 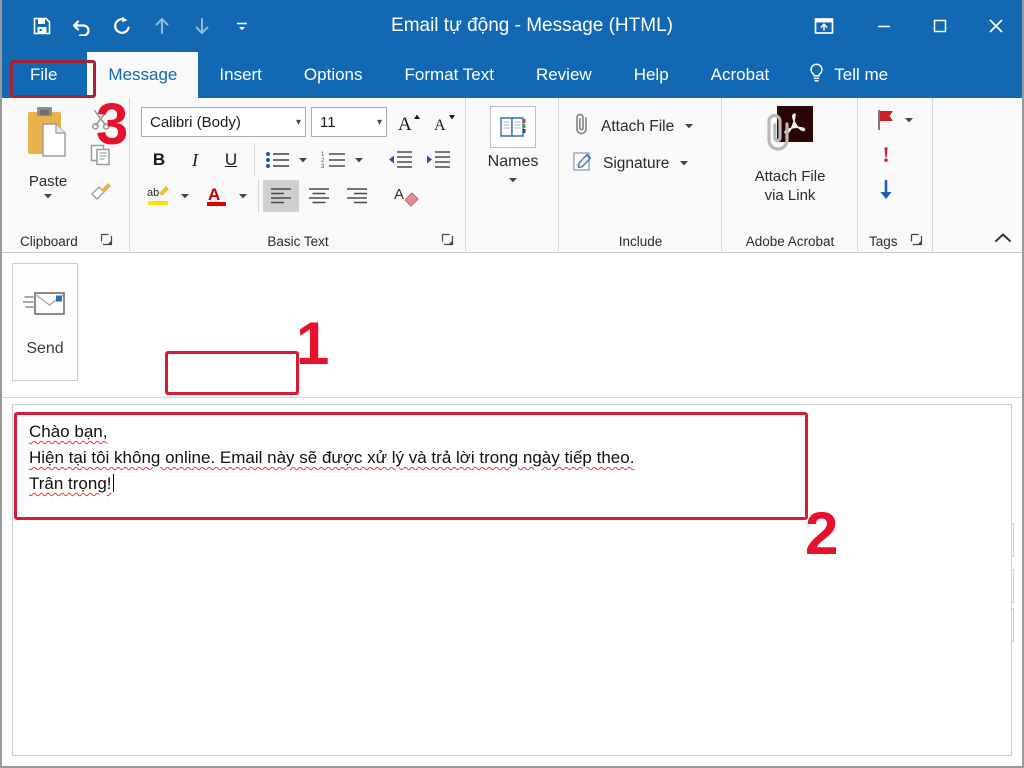 What do you see at coordinates (884, 26) in the screenshot?
I see `minimize-icon` at bounding box center [884, 26].